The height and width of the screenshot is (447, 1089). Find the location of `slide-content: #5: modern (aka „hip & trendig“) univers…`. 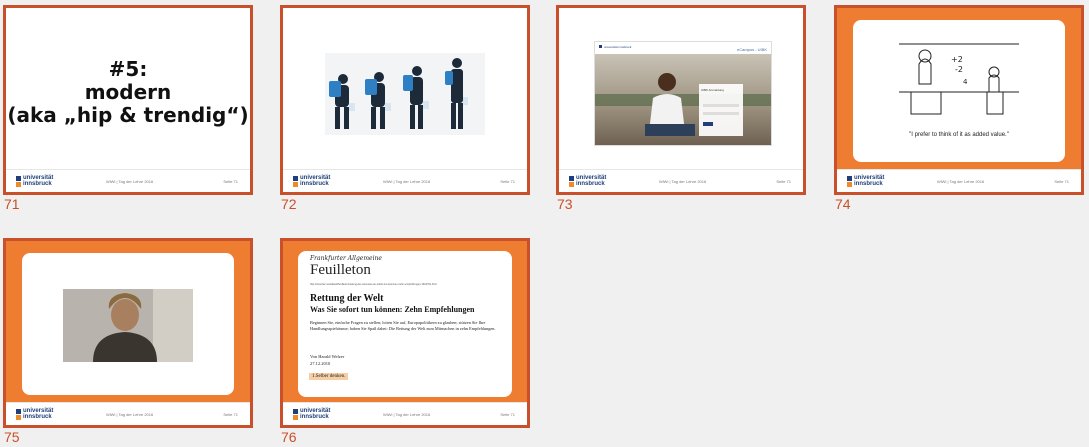

slide-content: #5: modern (aka „hip & trendig“) univers… is located at coordinates (128, 100).